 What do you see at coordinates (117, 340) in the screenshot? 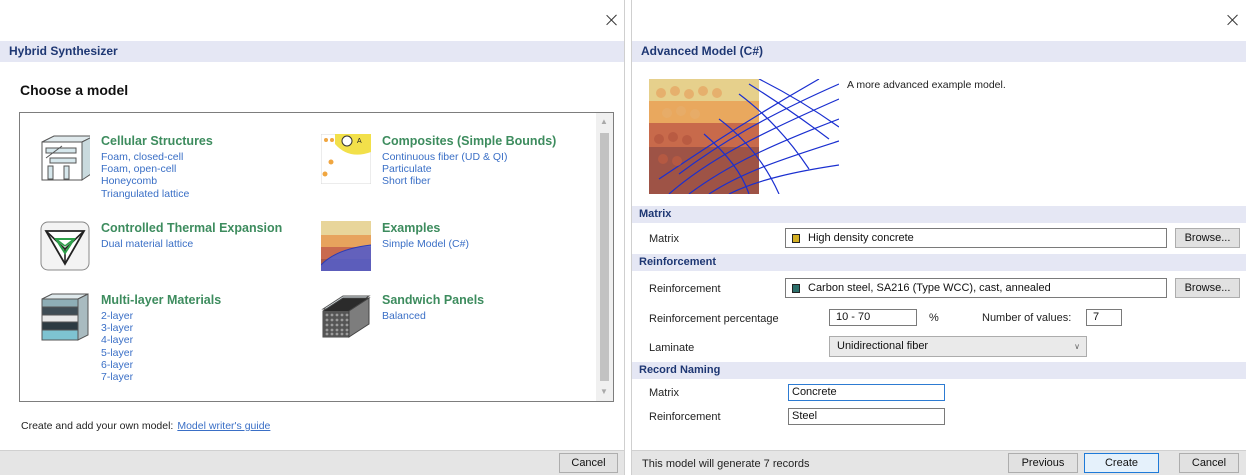
I see `model-link: 4-layer` at bounding box center [117, 340].